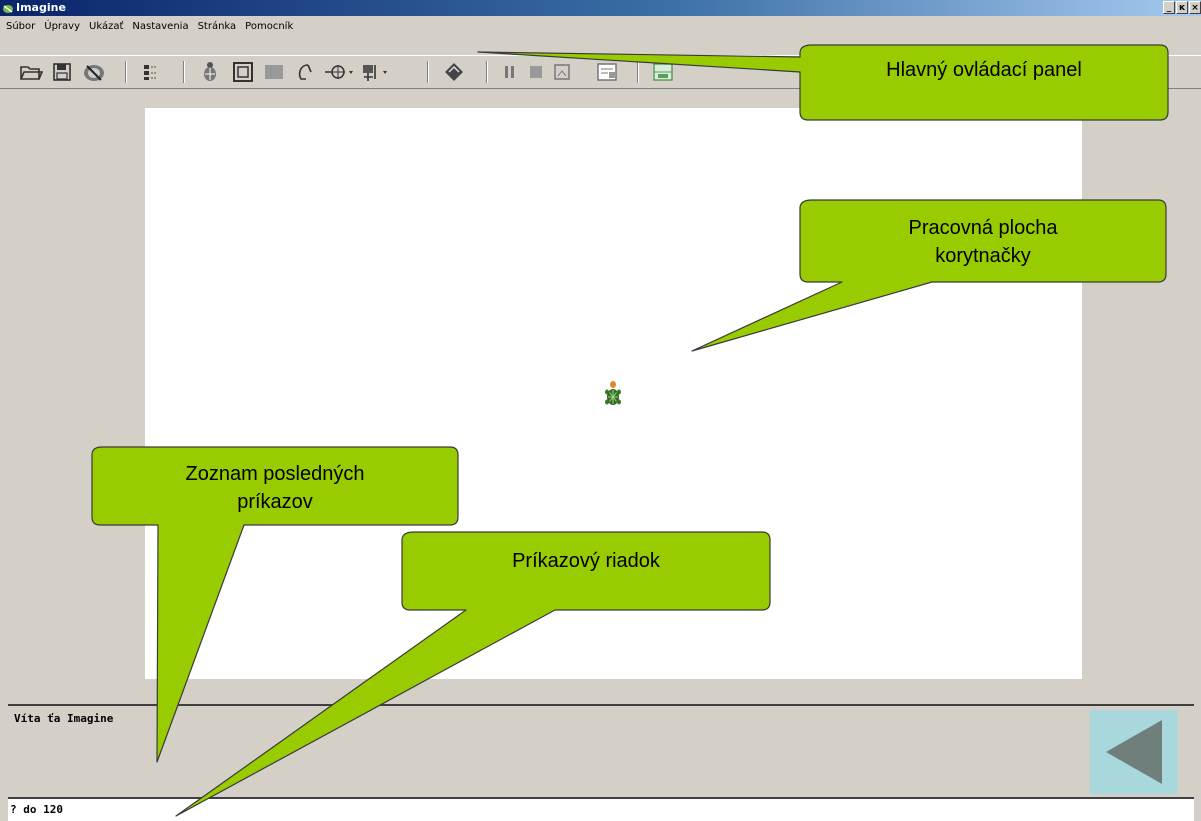  What do you see at coordinates (601, 809) in the screenshot?
I see `command-line: ? do 120` at bounding box center [601, 809].